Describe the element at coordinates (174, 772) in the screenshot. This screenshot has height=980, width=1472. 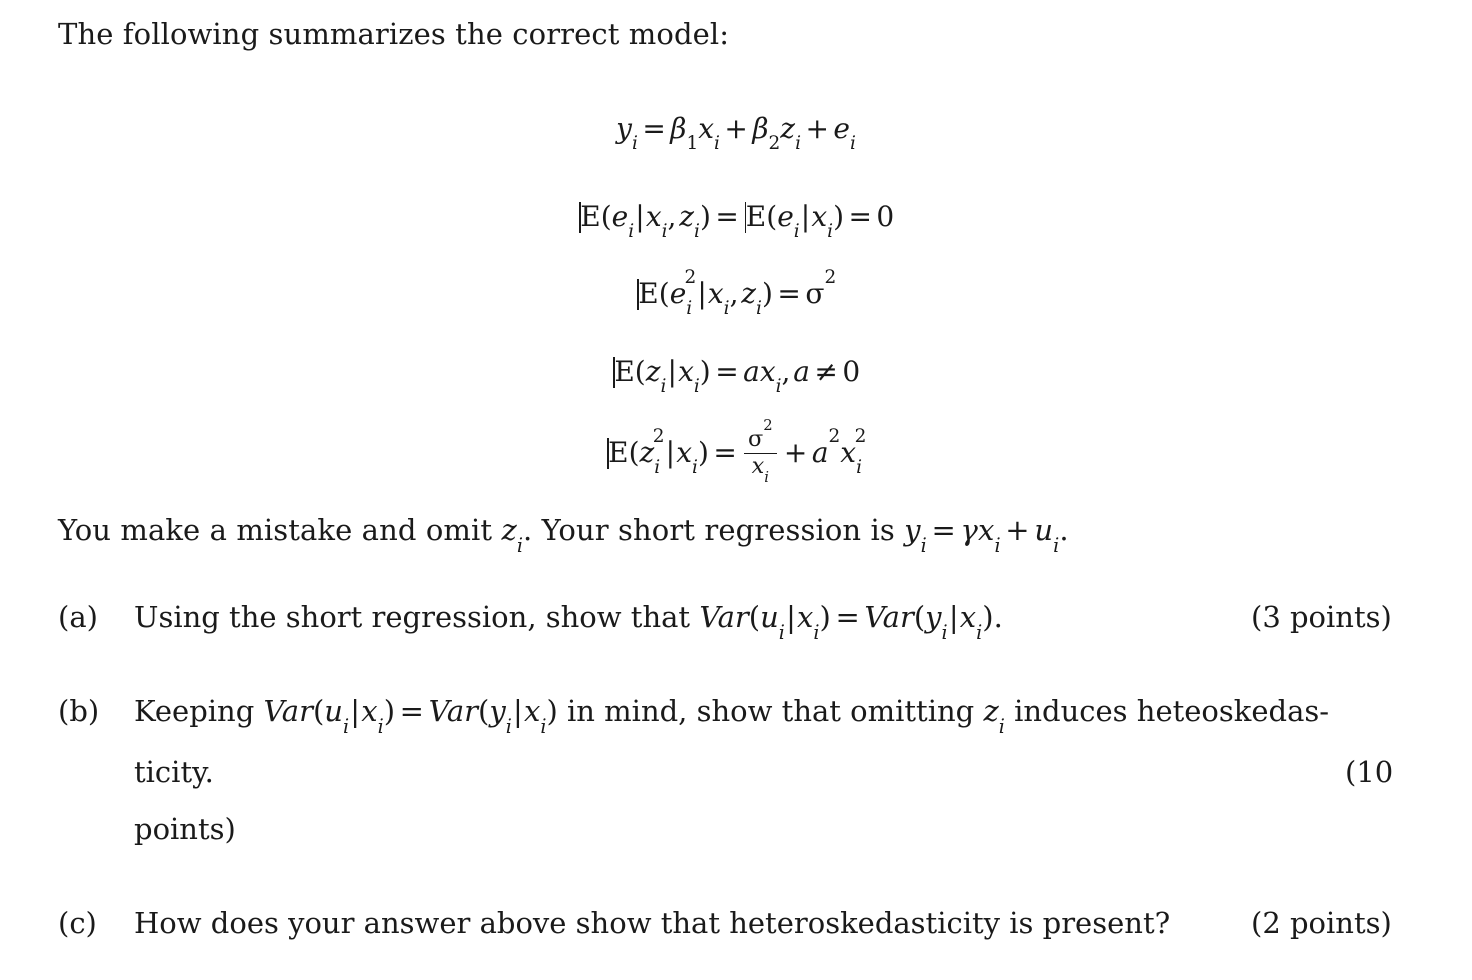
I see `question-b-continuation: ticity.` at that location.